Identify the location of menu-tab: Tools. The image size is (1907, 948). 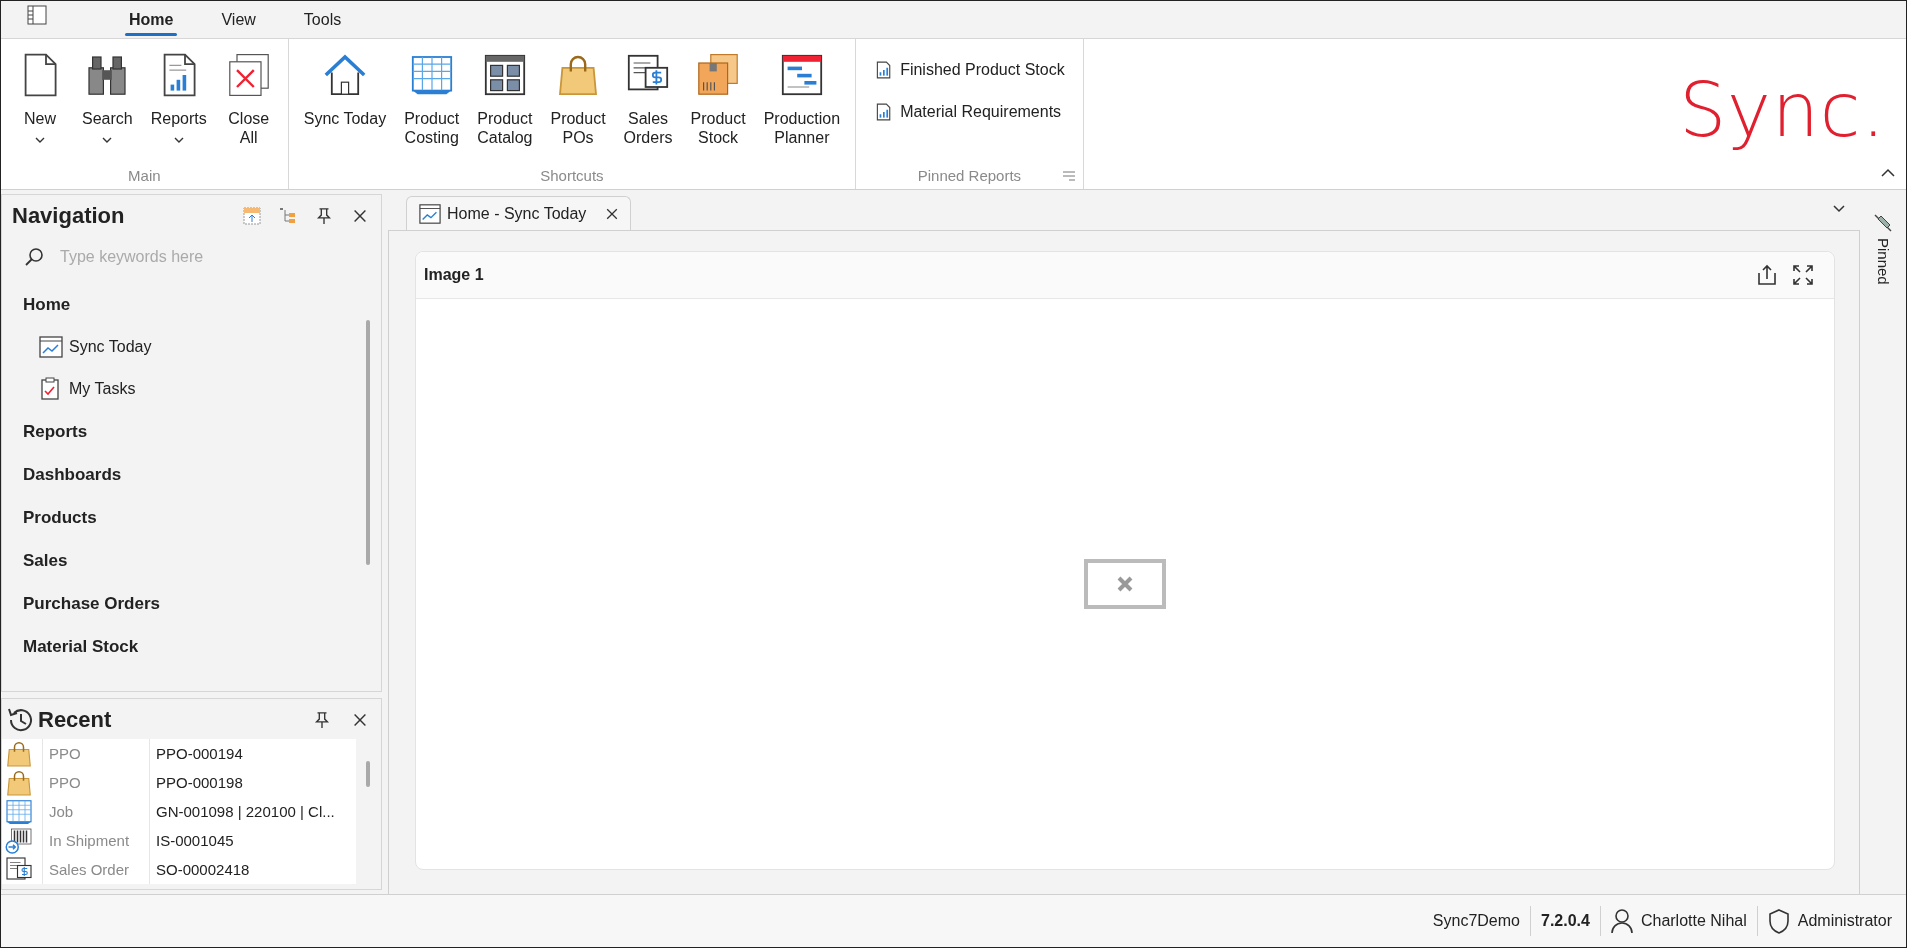
(322, 24).